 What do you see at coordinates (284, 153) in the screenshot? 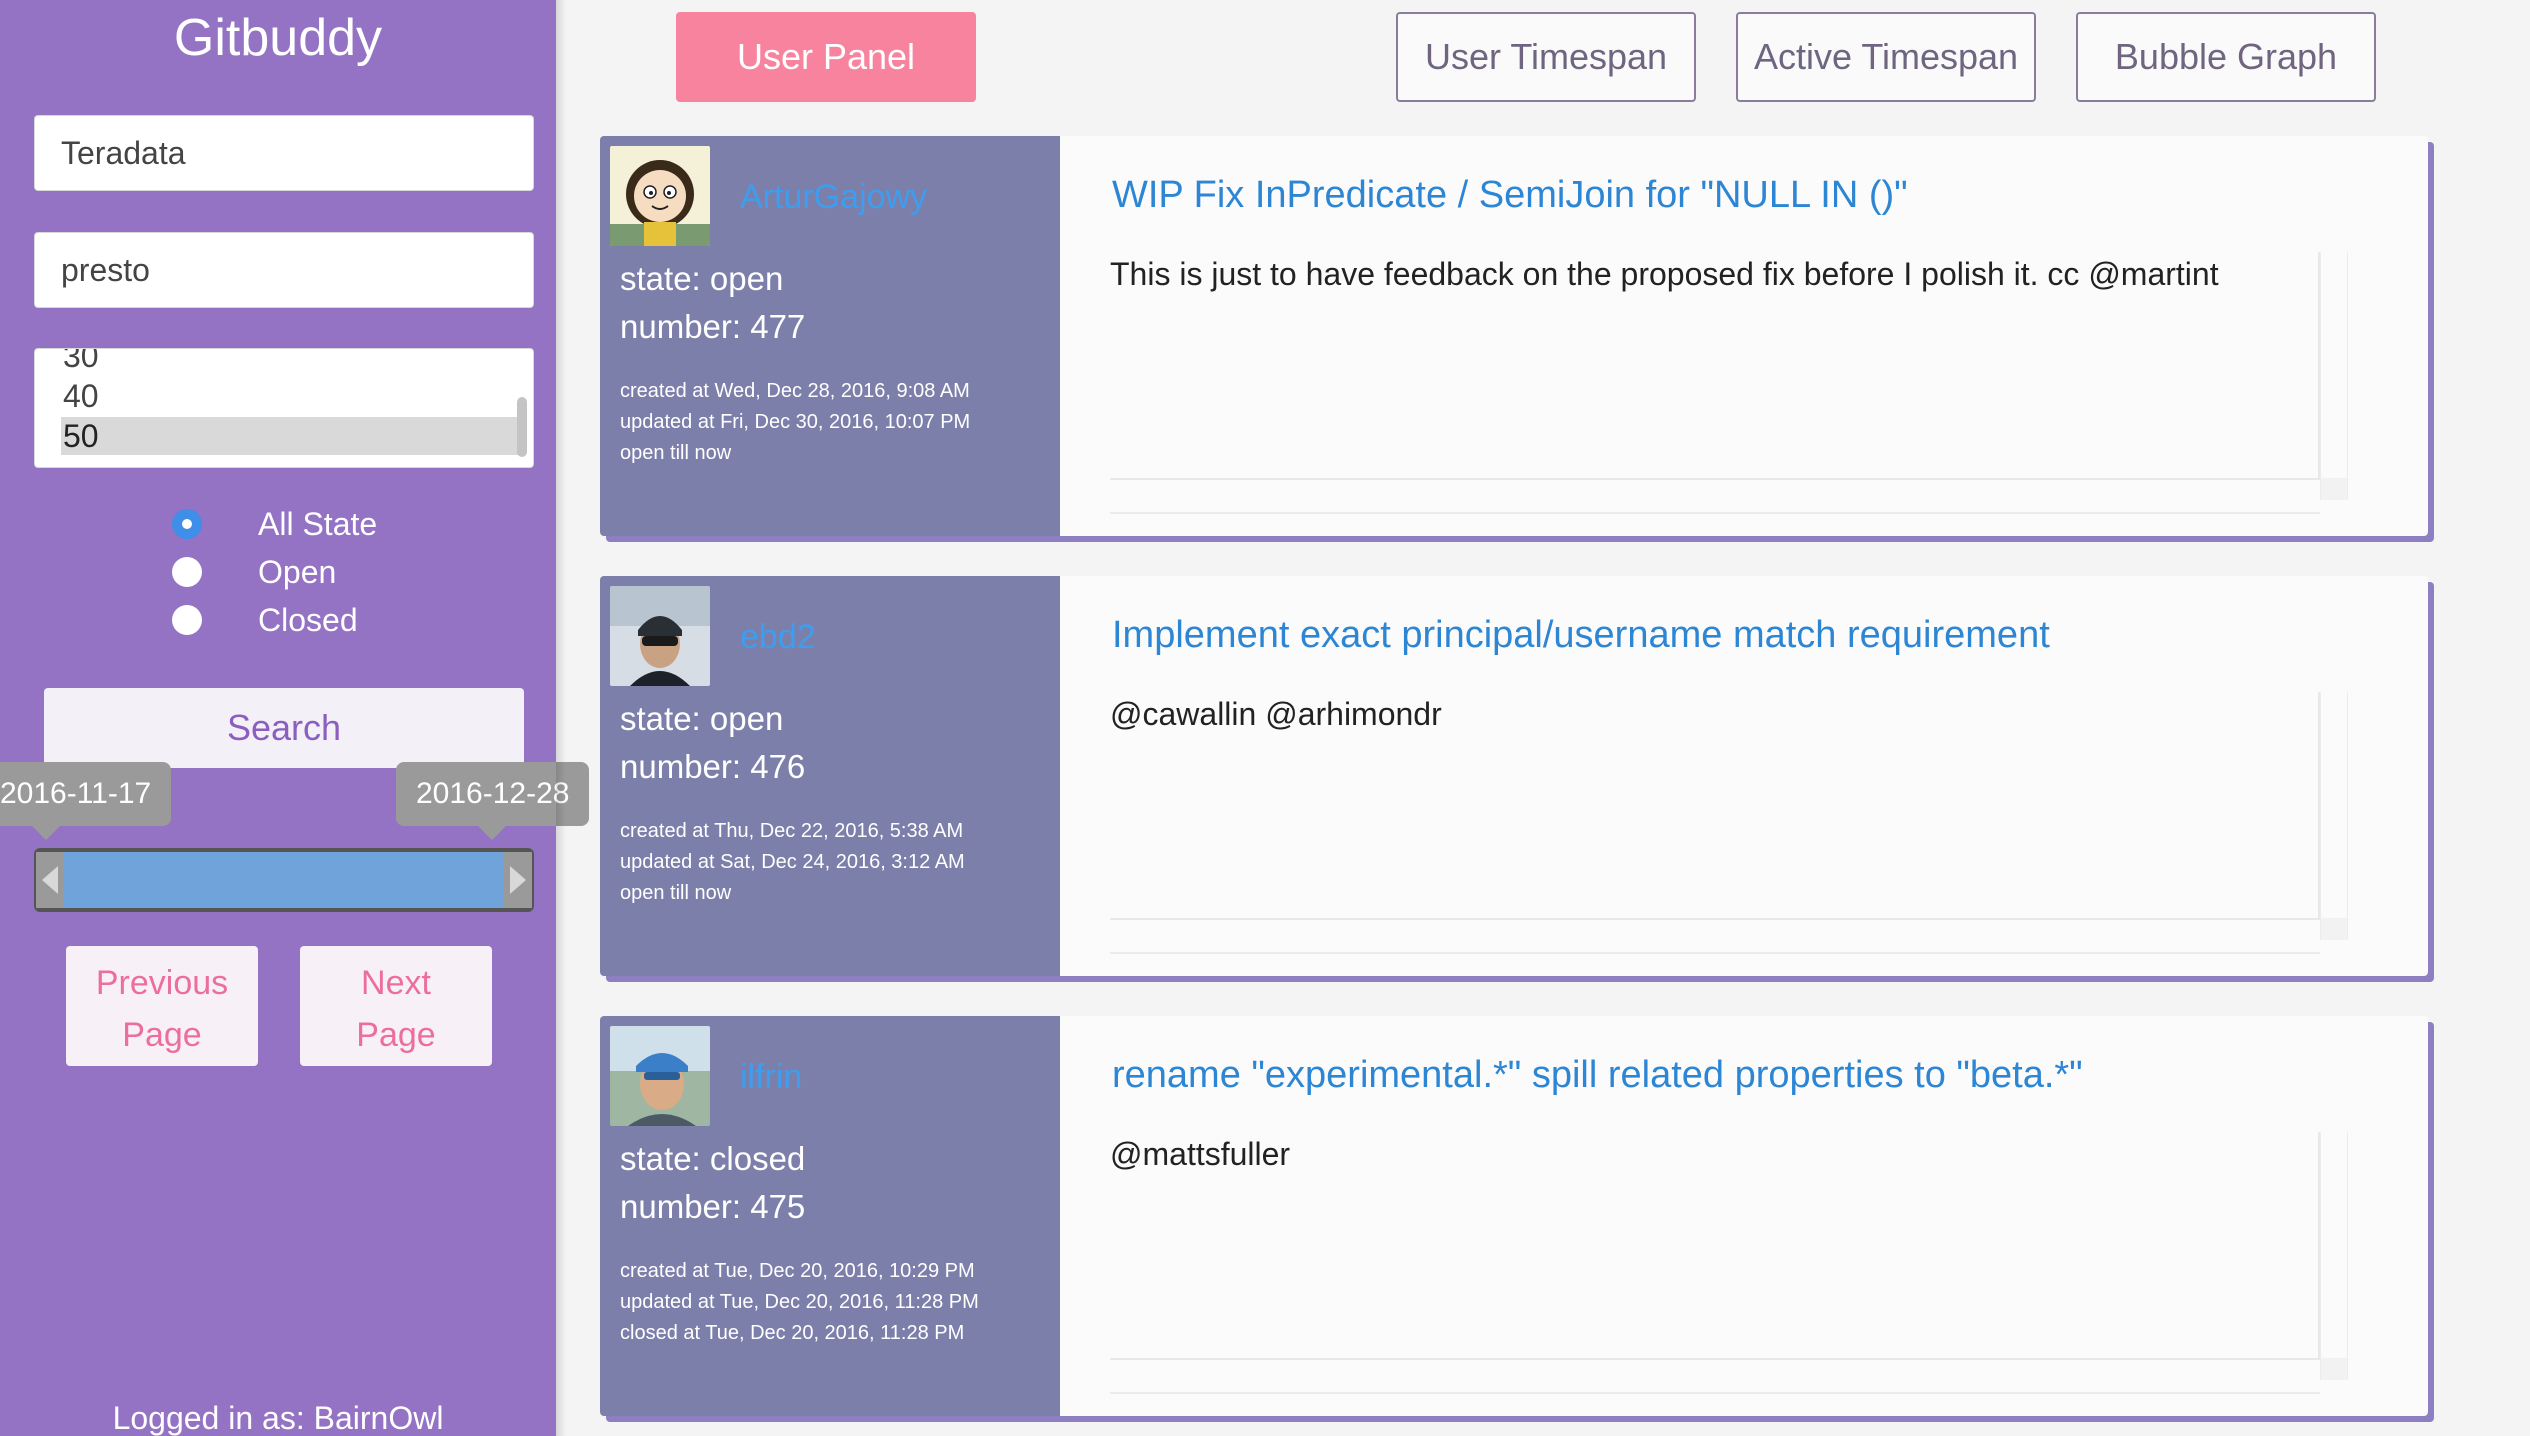
I see `organization-input` at bounding box center [284, 153].